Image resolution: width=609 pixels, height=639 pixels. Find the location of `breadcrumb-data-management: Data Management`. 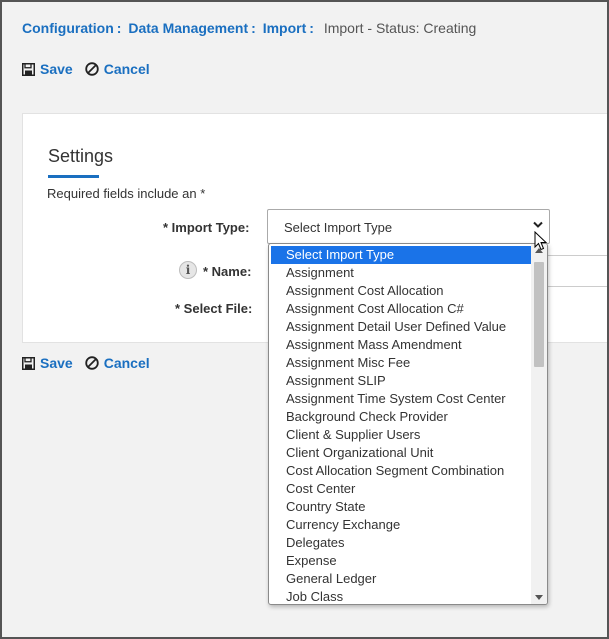

breadcrumb-data-management: Data Management is located at coordinates (188, 28).